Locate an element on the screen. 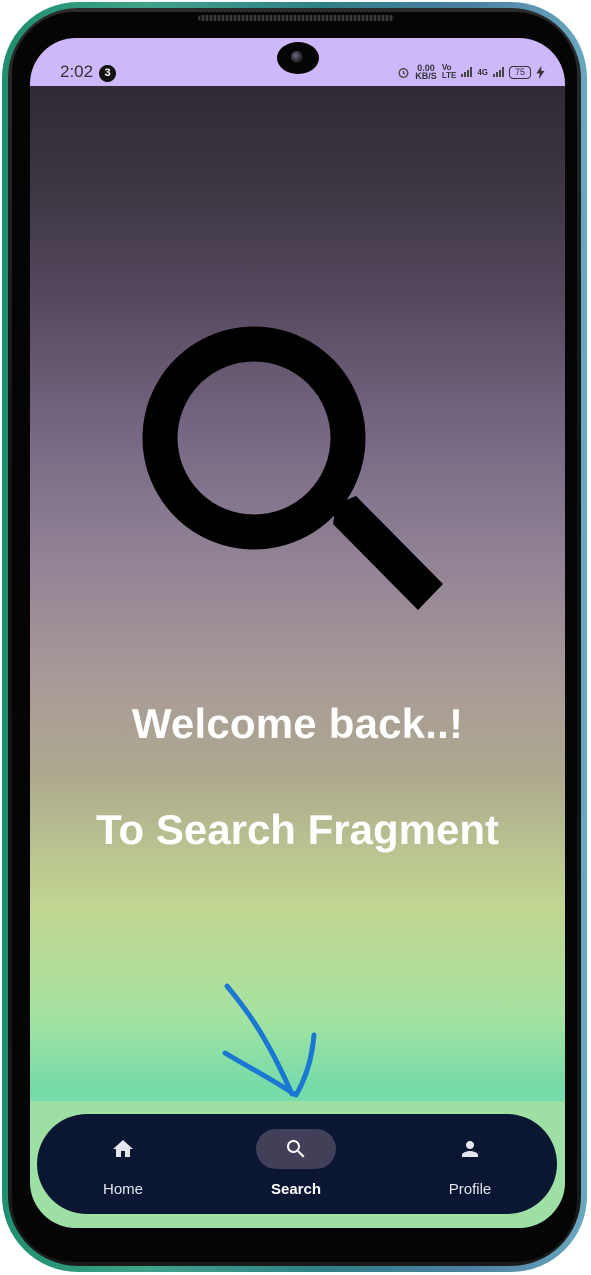 The width and height of the screenshot is (591, 1275). nav-item-search: Search is located at coordinates (296, 1164).